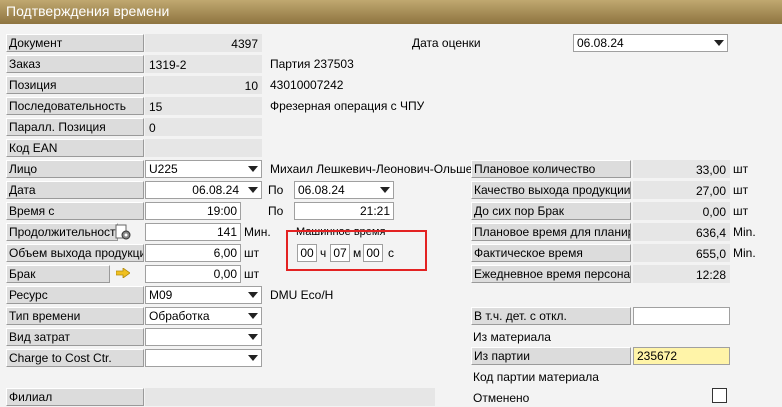 Image resolution: width=782 pixels, height=407 pixels. What do you see at coordinates (75, 64) in the screenshot?
I see `order-label: Заказ` at bounding box center [75, 64].